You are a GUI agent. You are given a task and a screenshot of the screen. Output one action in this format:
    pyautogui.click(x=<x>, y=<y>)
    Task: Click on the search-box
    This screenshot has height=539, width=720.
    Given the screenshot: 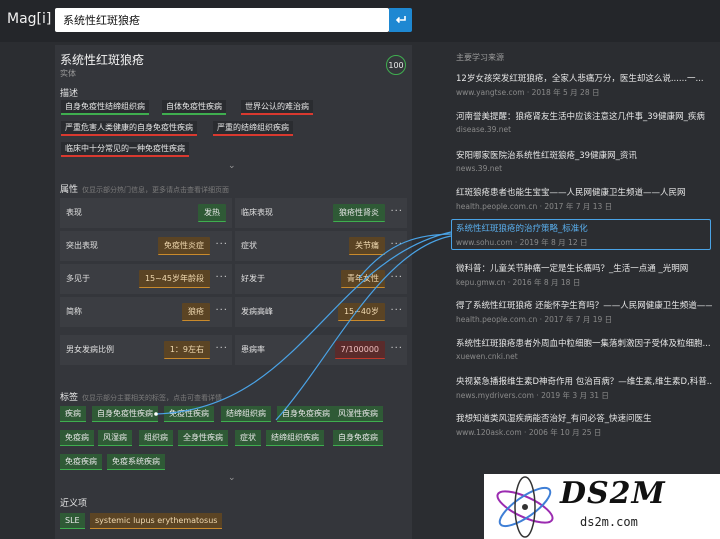 What is the action you would take?
    pyautogui.click(x=222, y=20)
    